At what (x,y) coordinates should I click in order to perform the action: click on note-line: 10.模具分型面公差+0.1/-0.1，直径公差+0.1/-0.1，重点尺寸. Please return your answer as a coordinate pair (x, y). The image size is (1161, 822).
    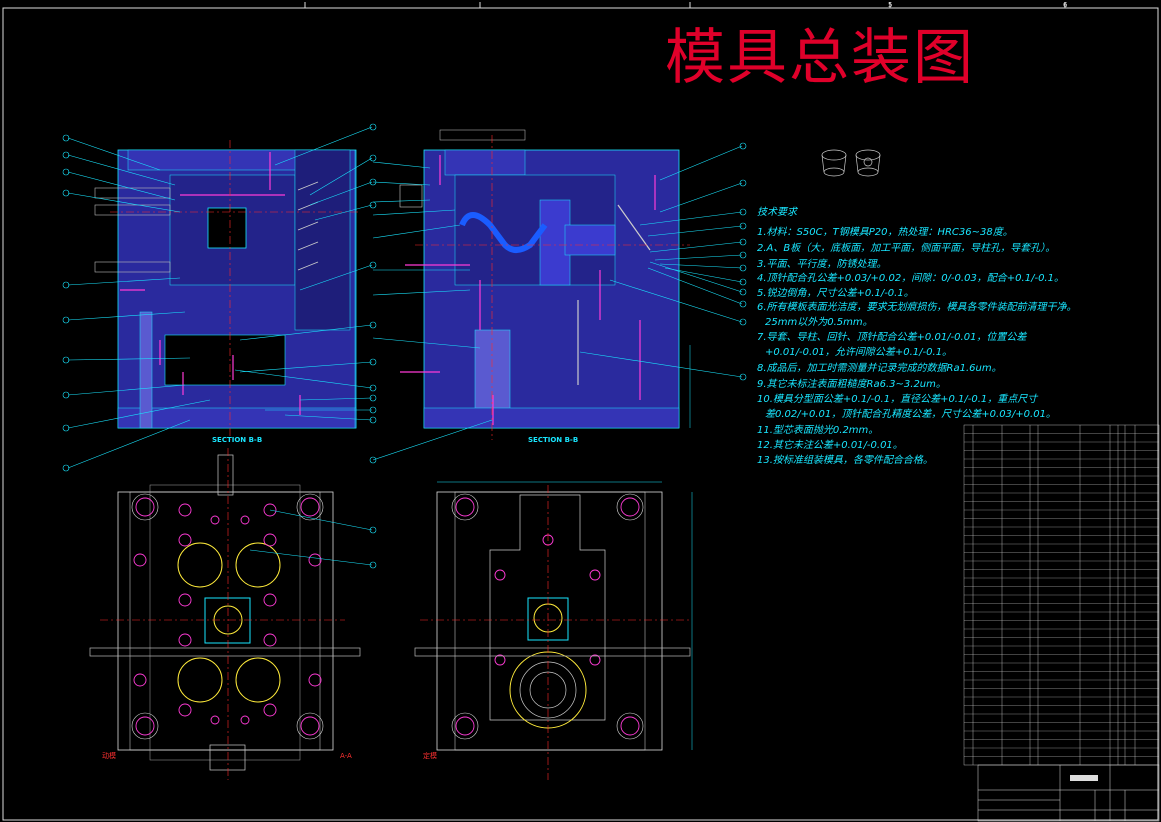
    Looking at the image, I should click on (897, 399).